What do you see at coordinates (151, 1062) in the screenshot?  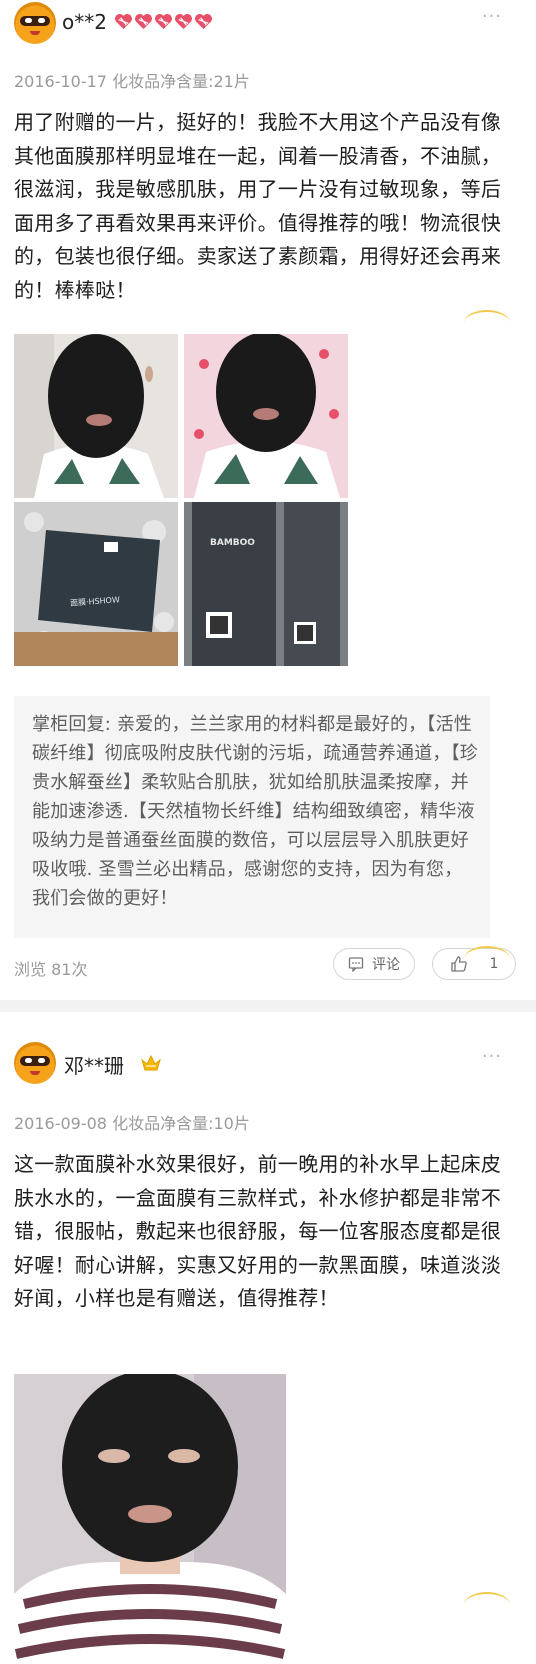 I see `crown-badge-icon` at bounding box center [151, 1062].